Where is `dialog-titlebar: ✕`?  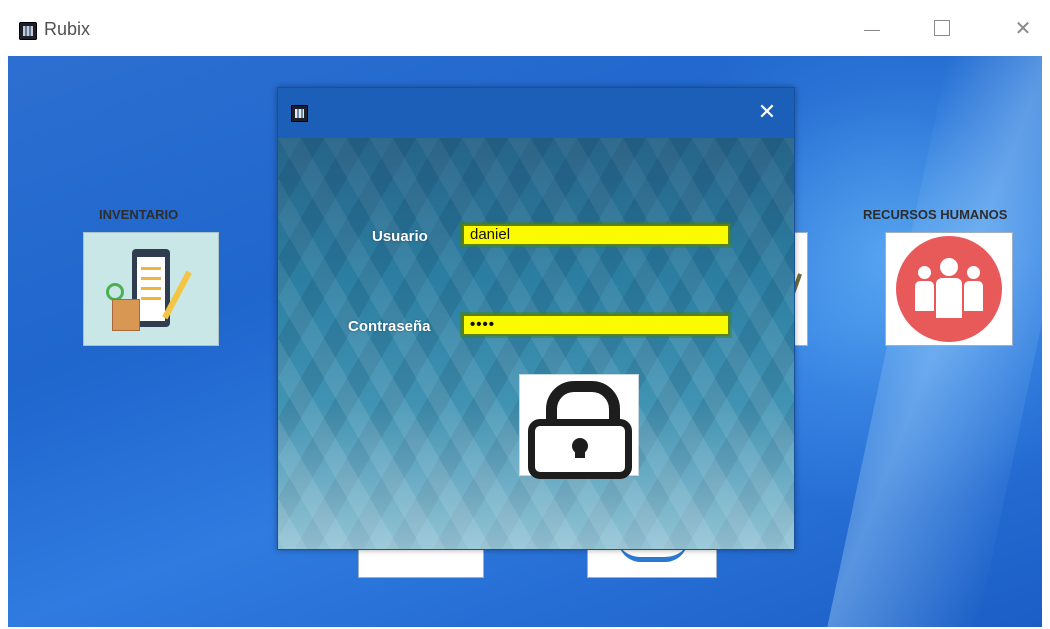
dialog-titlebar: ✕ is located at coordinates (536, 113).